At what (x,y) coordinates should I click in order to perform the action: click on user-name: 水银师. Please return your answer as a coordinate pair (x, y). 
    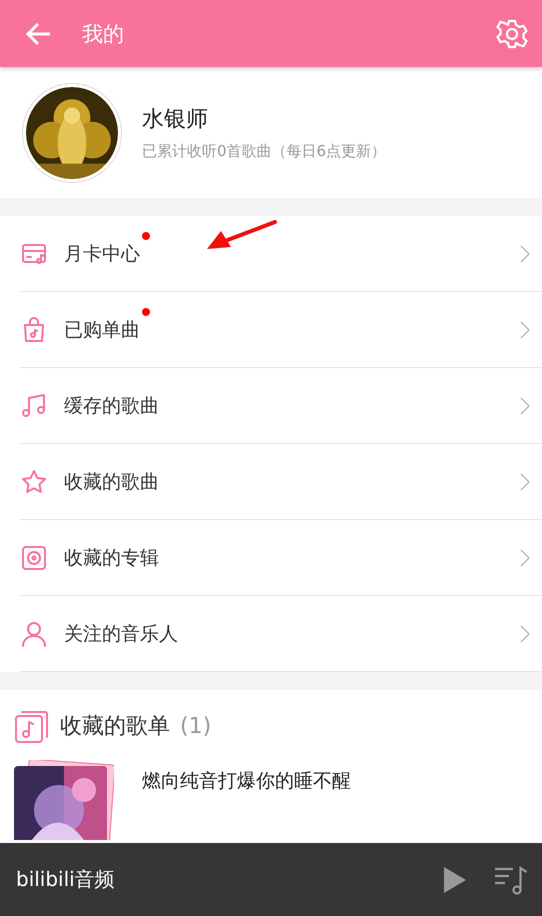
    Looking at the image, I should click on (175, 120).